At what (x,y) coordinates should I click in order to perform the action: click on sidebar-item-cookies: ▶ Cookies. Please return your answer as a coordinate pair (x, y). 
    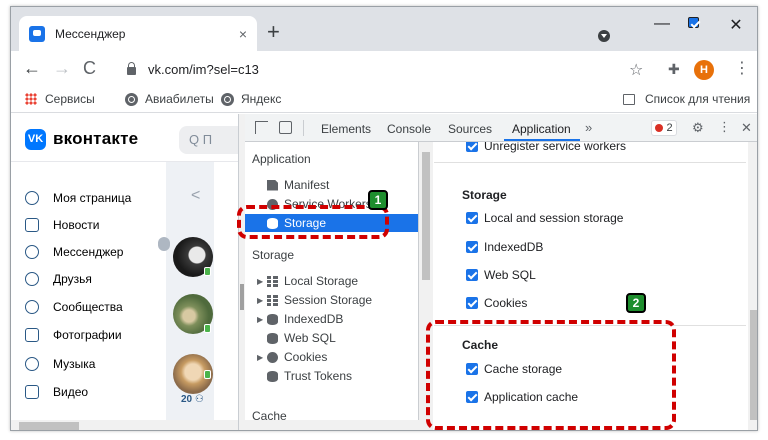
    Looking at the image, I should click on (292, 357).